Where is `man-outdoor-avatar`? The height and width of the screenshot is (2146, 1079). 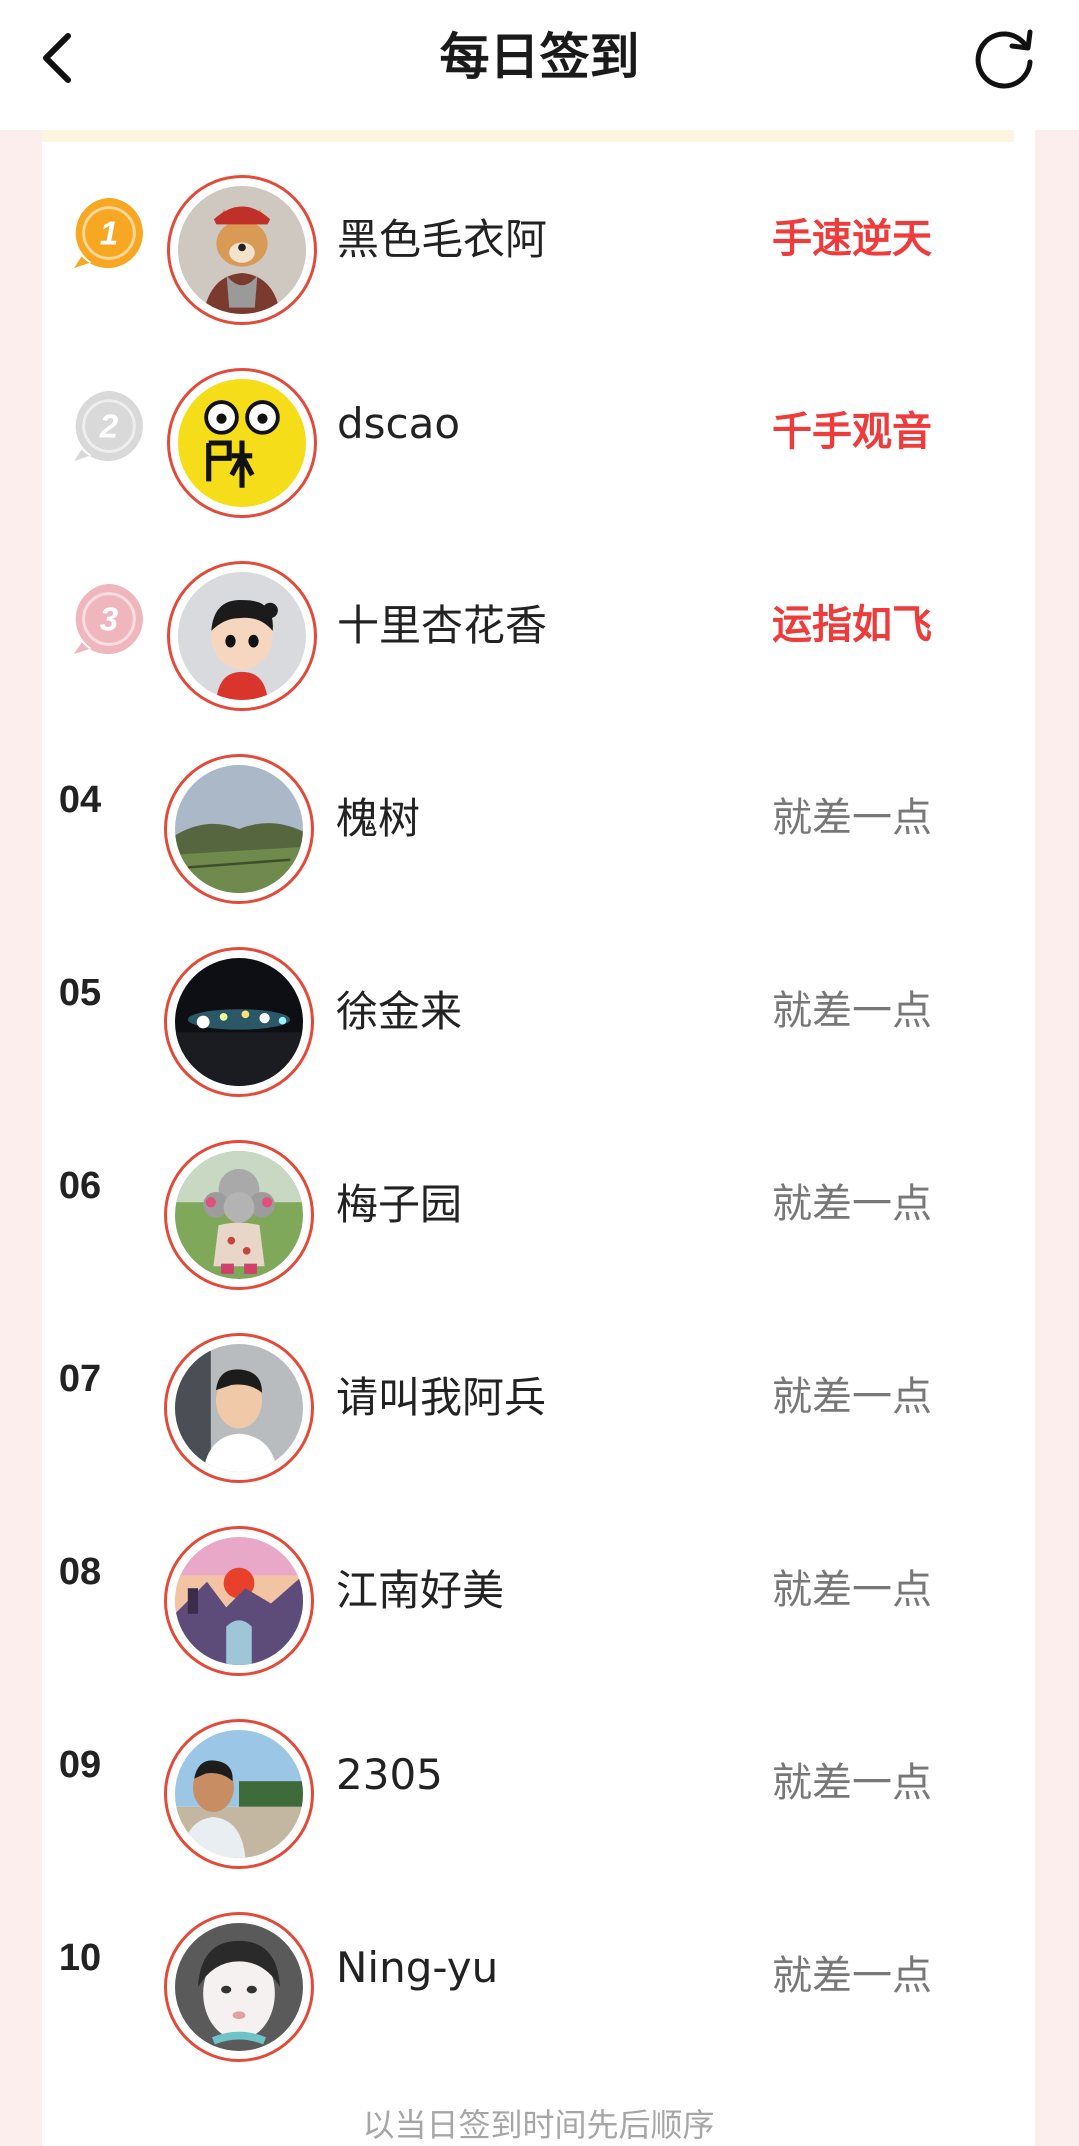 man-outdoor-avatar is located at coordinates (239, 1794).